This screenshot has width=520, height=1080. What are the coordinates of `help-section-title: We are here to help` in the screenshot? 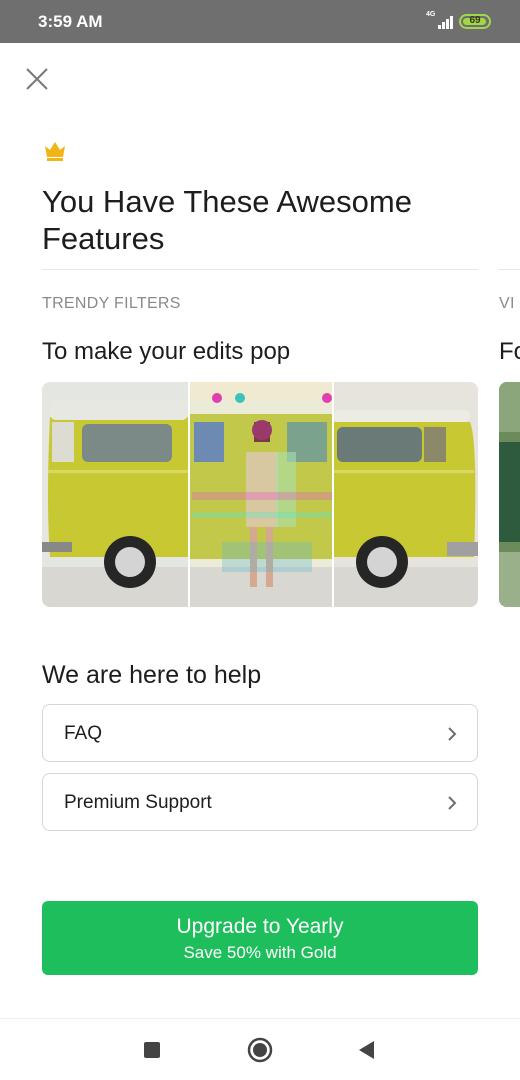 It's located at (152, 675).